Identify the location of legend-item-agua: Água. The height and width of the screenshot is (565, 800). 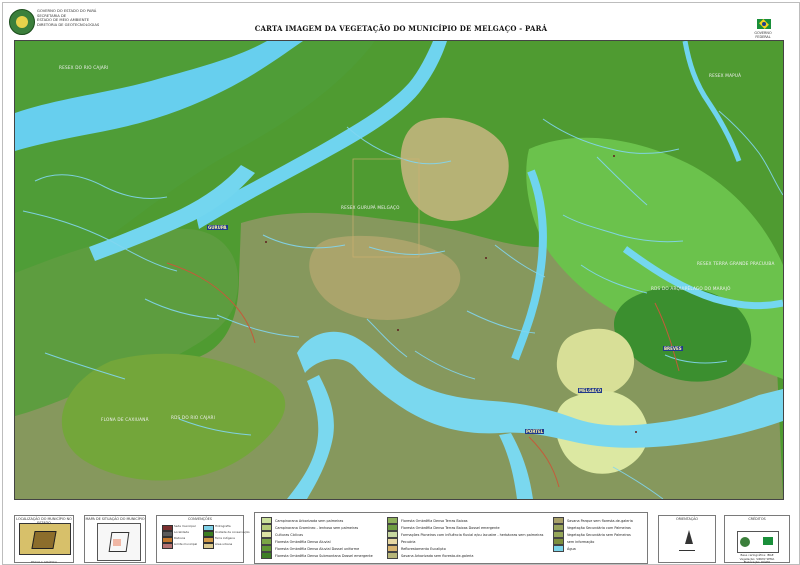
(564, 548).